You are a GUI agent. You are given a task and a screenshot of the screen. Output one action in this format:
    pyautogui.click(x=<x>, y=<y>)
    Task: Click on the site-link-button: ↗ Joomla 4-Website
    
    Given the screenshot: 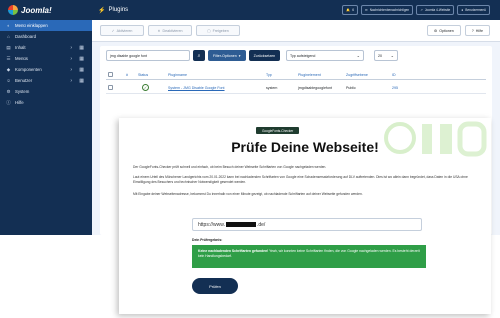 What is the action you would take?
    pyautogui.click(x=435, y=10)
    